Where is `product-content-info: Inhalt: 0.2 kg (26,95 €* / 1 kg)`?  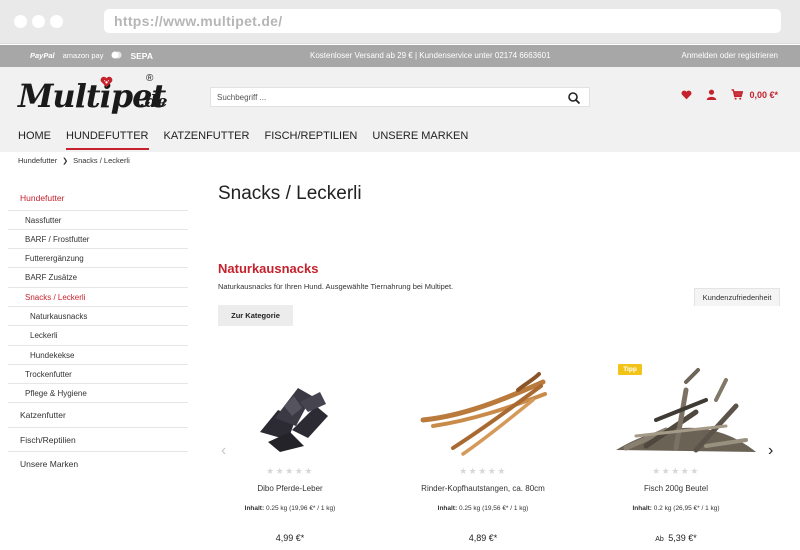
product-content-info: Inhalt: 0.2 kg (26,95 €* / 1 kg) is located at coordinates (676, 508).